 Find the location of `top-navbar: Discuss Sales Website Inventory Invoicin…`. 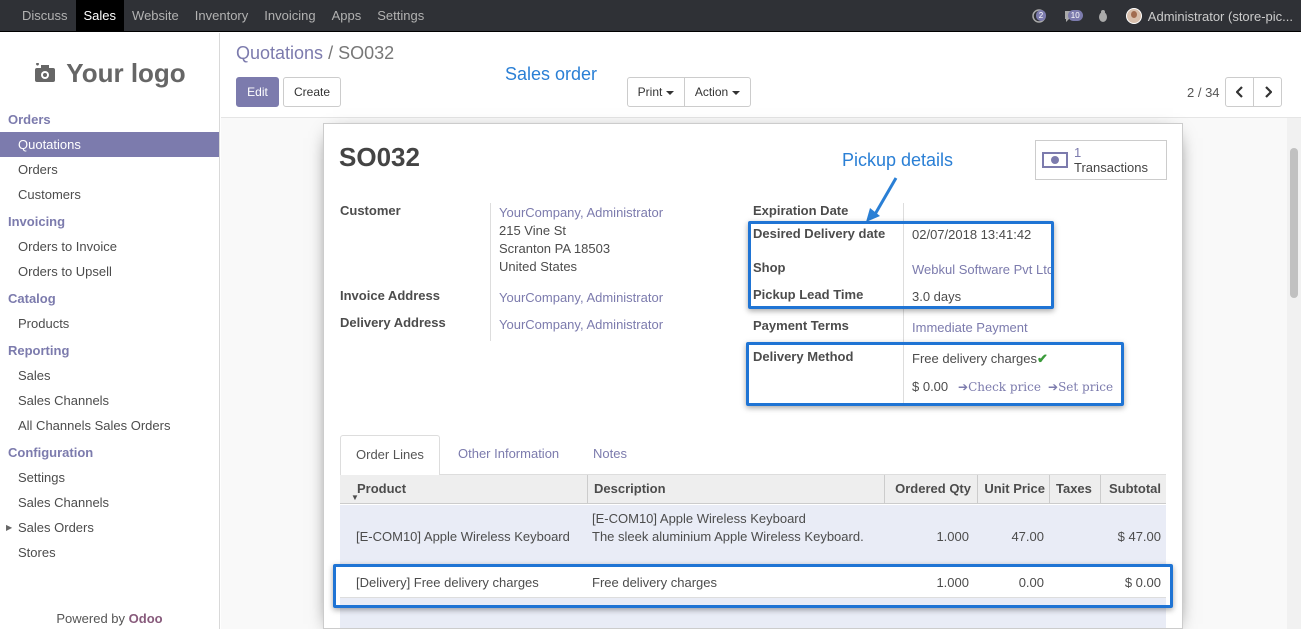

top-navbar: Discuss Sales Website Inventory Invoicin… is located at coordinates (650, 16).